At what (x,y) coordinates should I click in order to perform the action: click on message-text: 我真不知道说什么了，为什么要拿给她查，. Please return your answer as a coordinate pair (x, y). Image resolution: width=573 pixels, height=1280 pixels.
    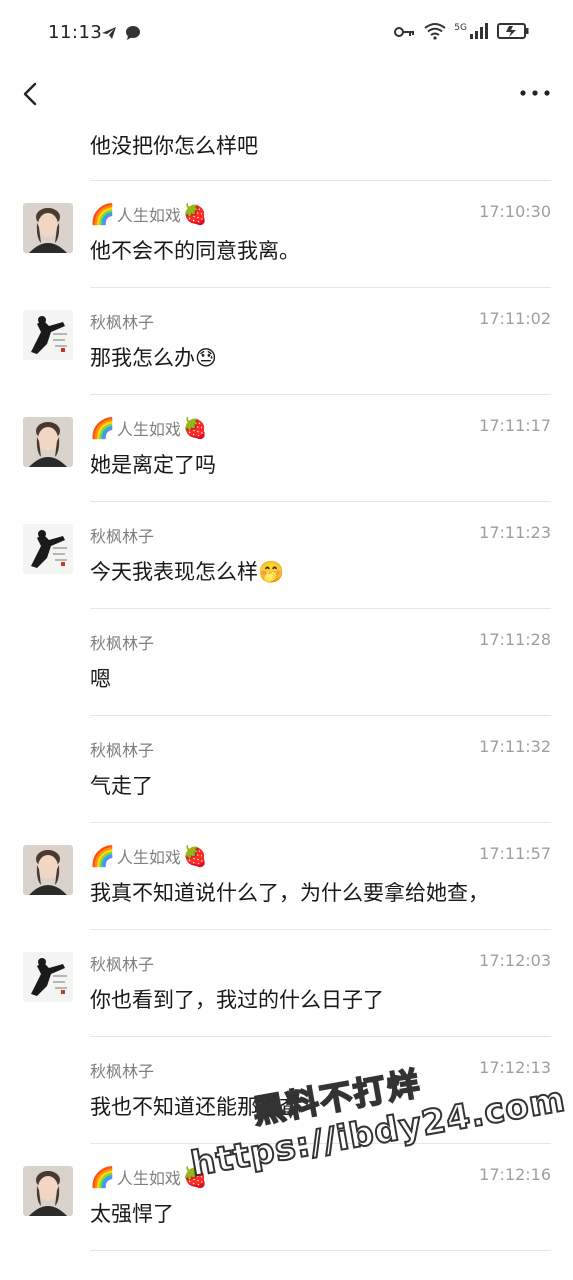
    Looking at the image, I should click on (289, 893).